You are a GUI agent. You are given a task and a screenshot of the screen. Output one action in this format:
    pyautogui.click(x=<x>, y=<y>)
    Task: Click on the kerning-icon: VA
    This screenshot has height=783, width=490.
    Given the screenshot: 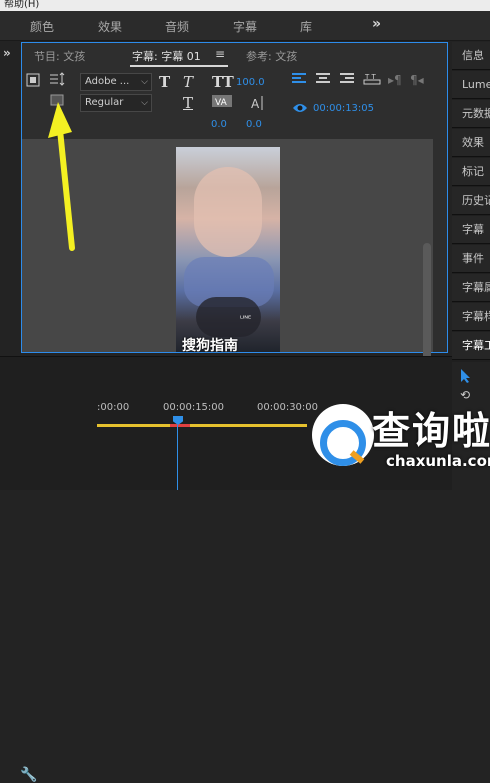 What is the action you would take?
    pyautogui.click(x=222, y=103)
    